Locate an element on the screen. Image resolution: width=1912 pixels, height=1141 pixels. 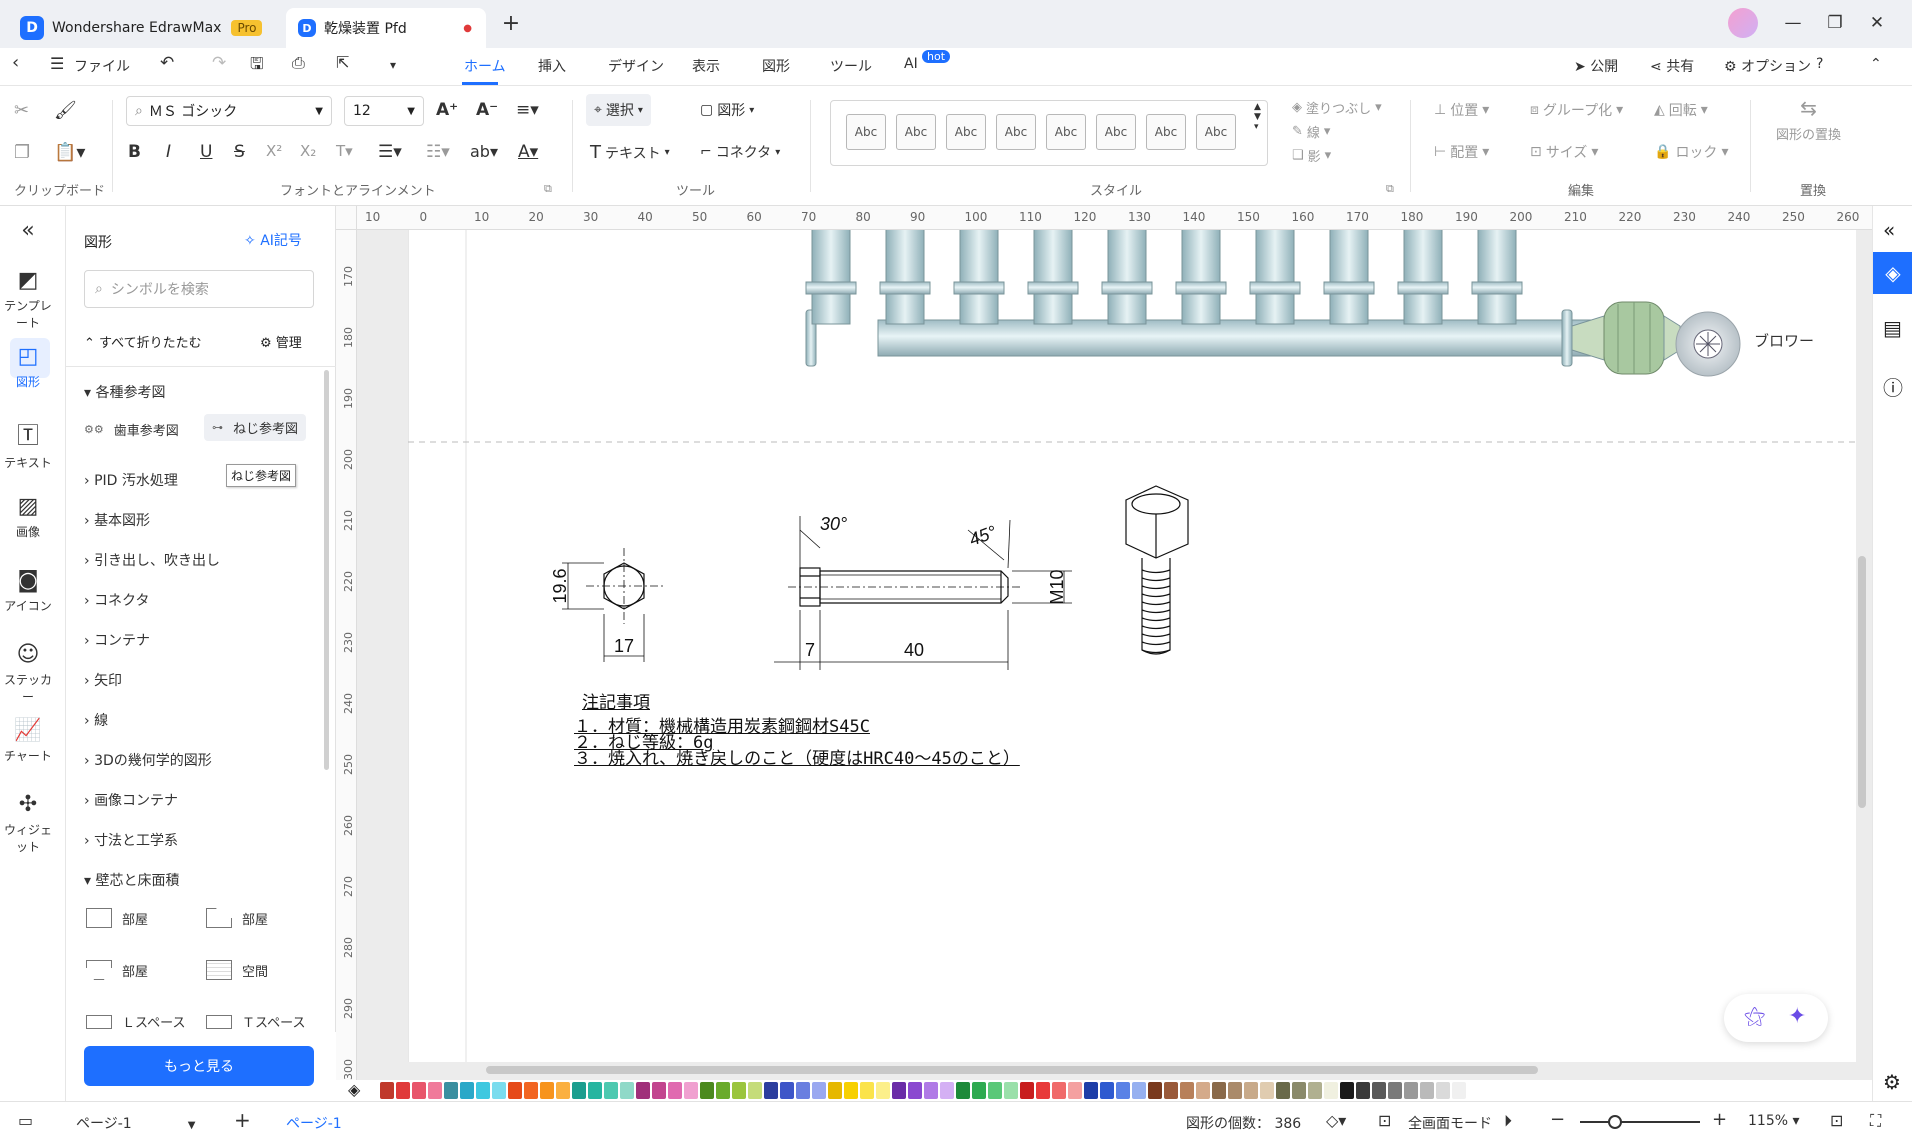
collapse-panel-icon: « is located at coordinates (28, 230).